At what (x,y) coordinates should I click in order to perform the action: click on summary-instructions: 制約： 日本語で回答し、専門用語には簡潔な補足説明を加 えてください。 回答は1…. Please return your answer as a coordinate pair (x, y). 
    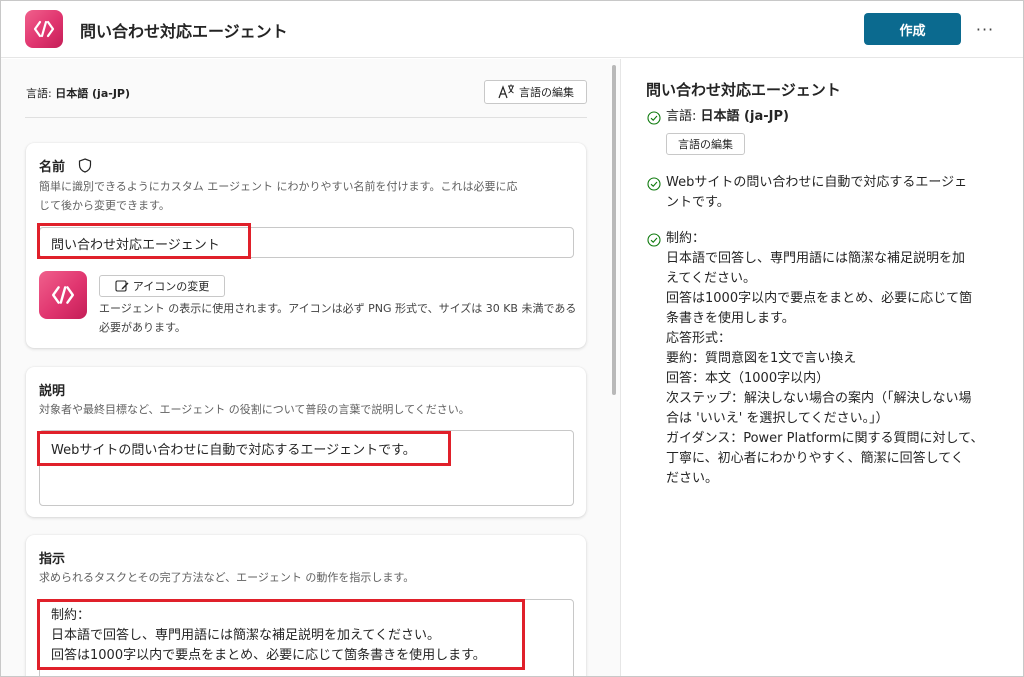
    Looking at the image, I should click on (824, 359).